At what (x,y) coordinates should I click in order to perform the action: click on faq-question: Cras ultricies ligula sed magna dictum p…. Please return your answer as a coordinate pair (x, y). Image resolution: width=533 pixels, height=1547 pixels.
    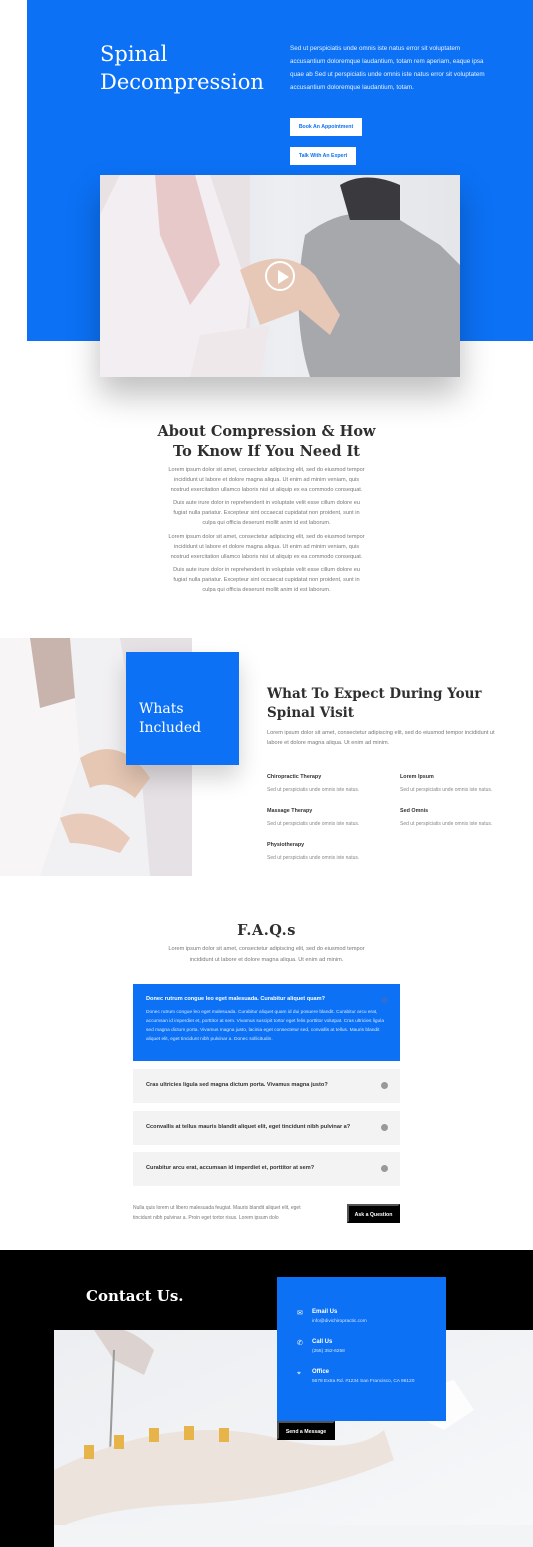
    Looking at the image, I should click on (237, 1085).